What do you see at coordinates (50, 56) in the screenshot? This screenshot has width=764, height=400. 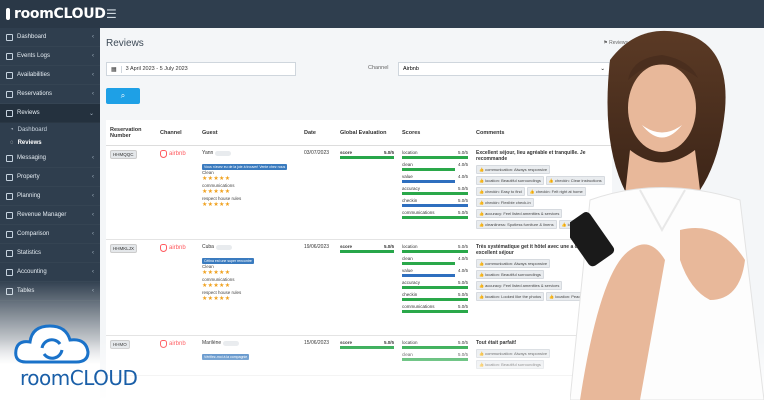 I see `sidebar-item-events-logs: Events Logs ‹` at bounding box center [50, 56].